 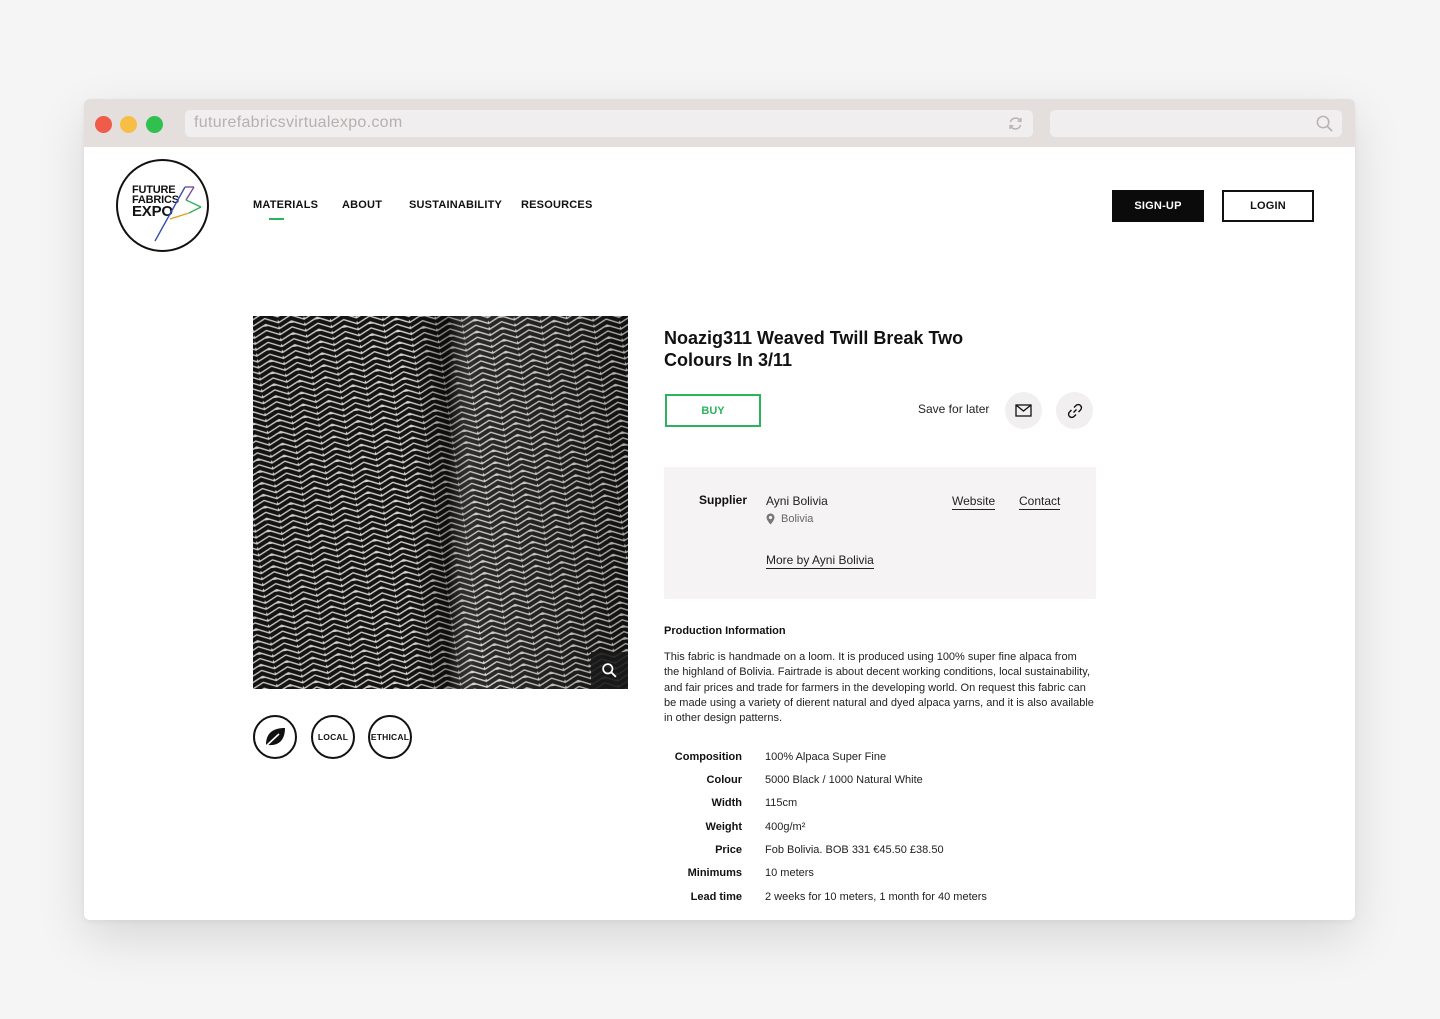 I want to click on magnifier-icon, so click(x=609, y=670).